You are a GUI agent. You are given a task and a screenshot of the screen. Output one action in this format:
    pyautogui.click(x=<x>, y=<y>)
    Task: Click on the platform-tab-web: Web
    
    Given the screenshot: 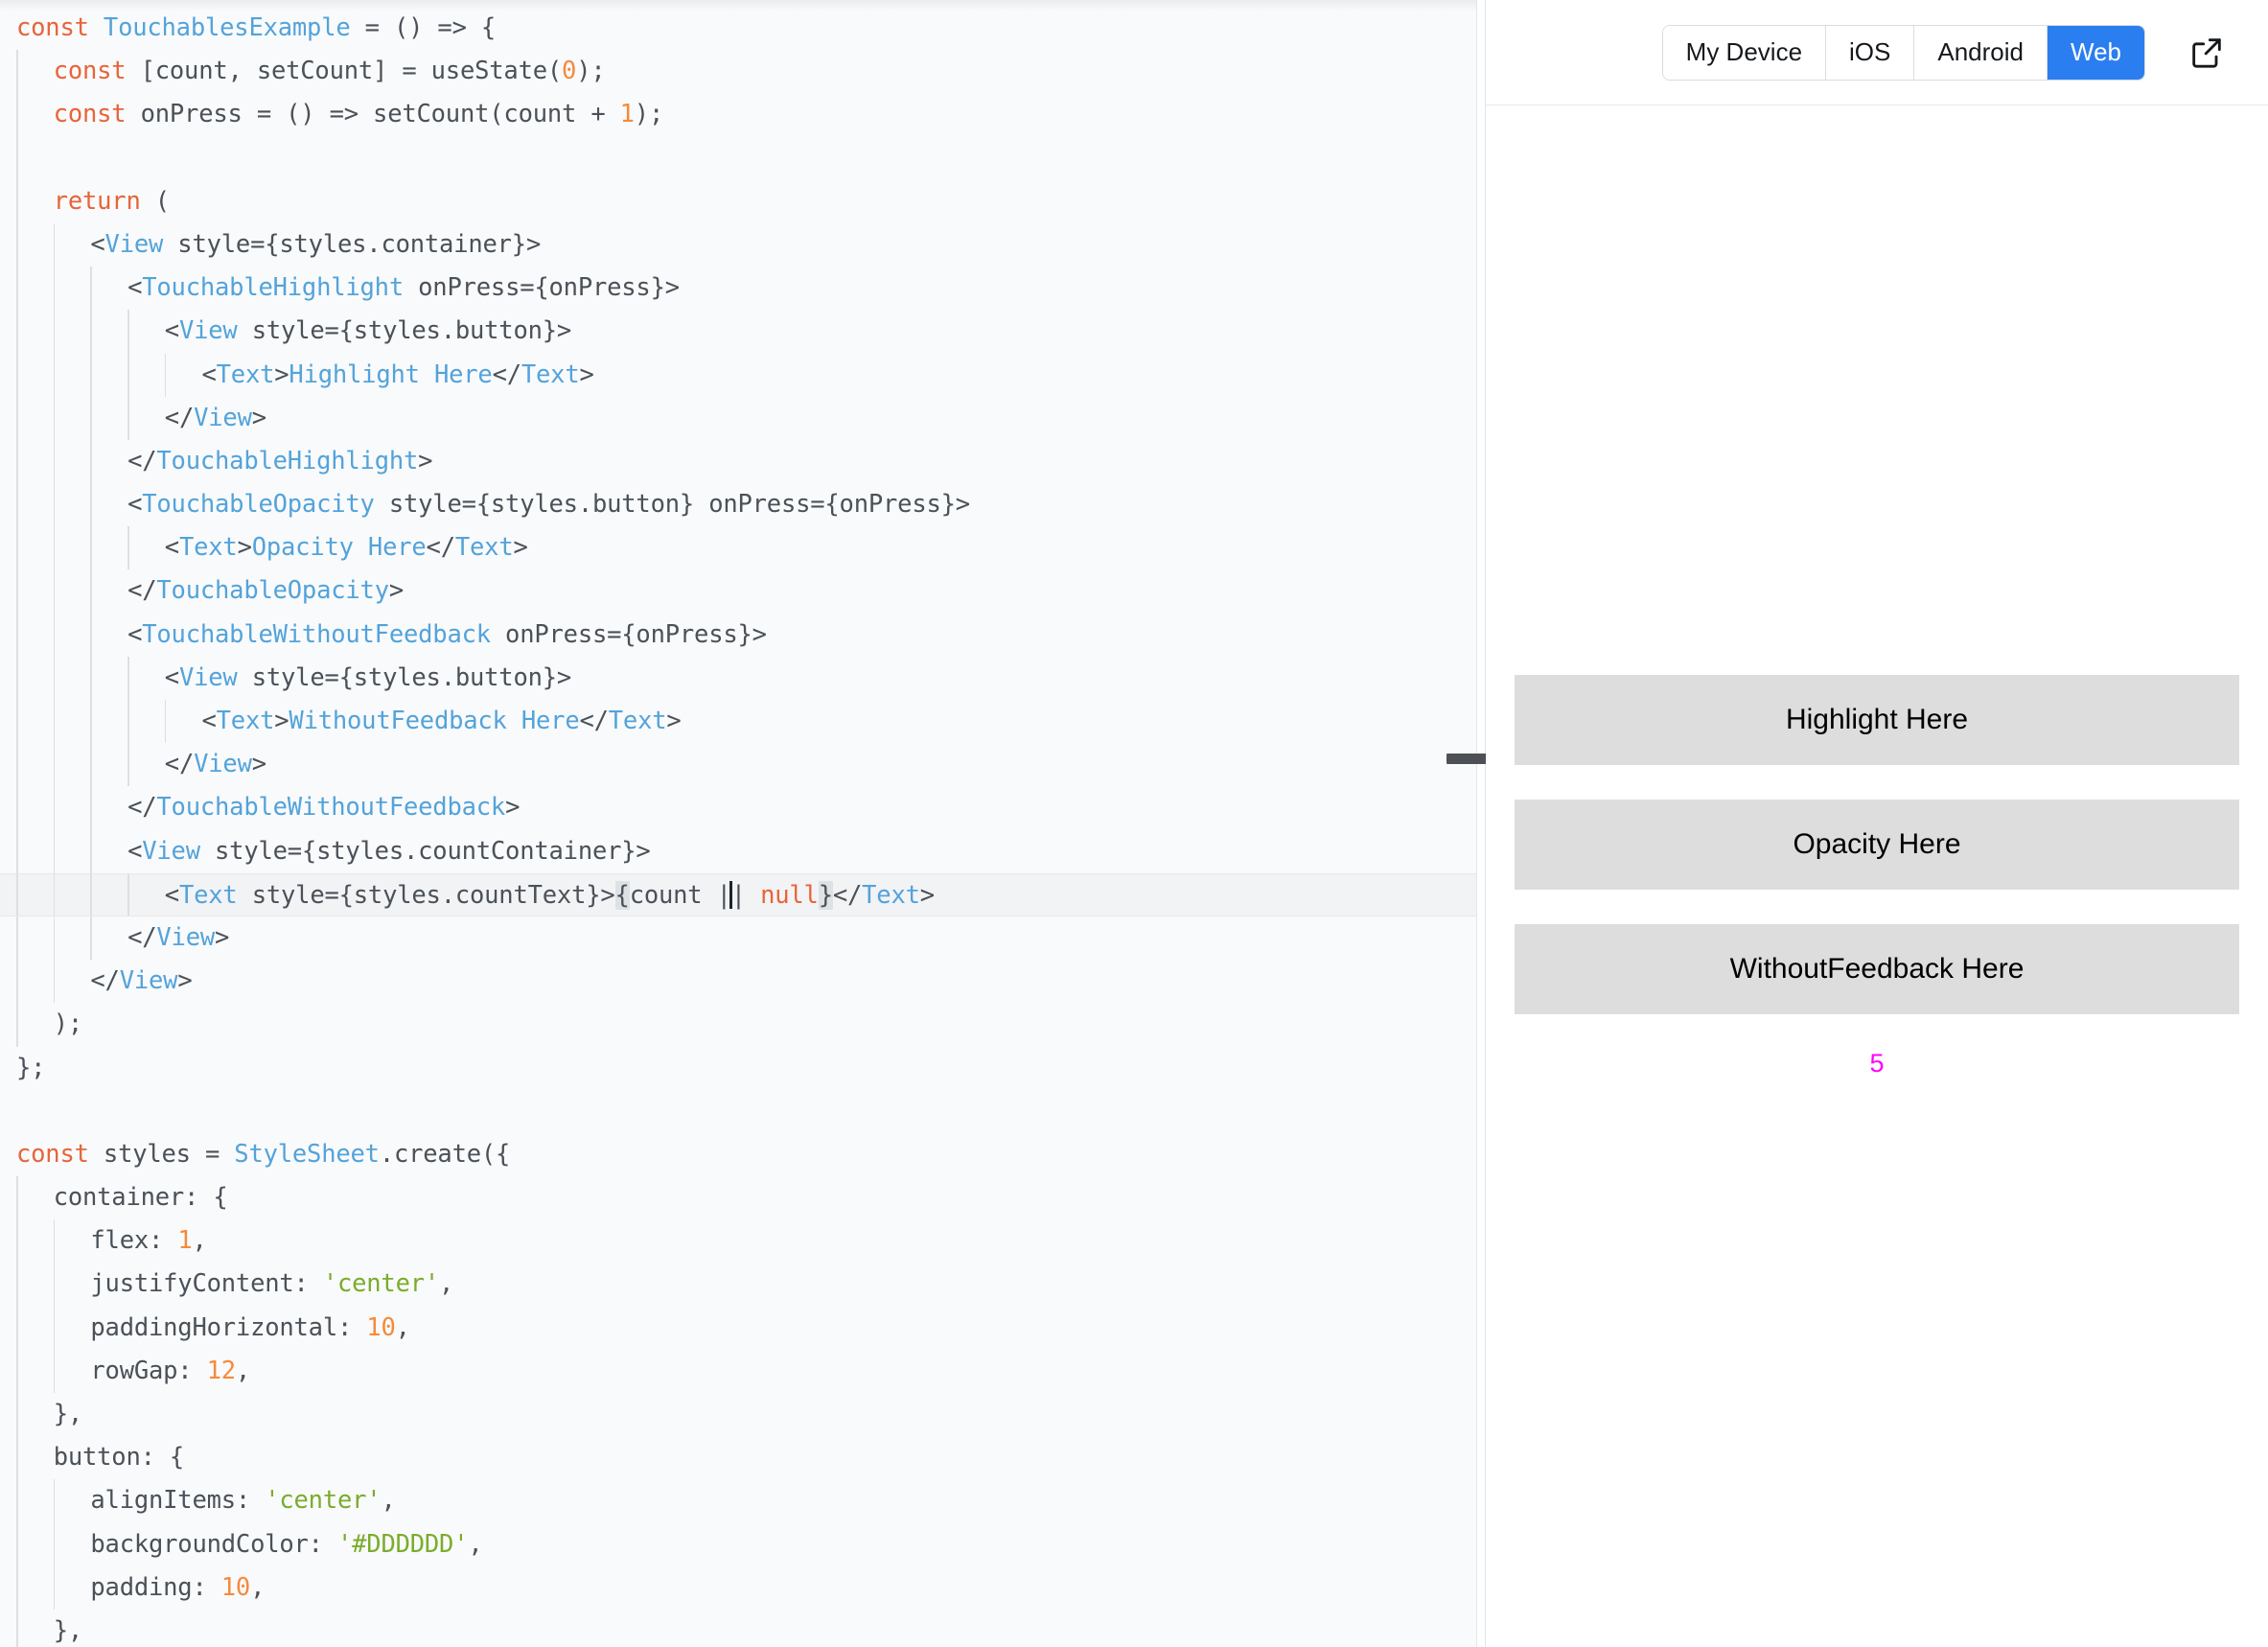 What is the action you would take?
    pyautogui.click(x=2096, y=52)
    